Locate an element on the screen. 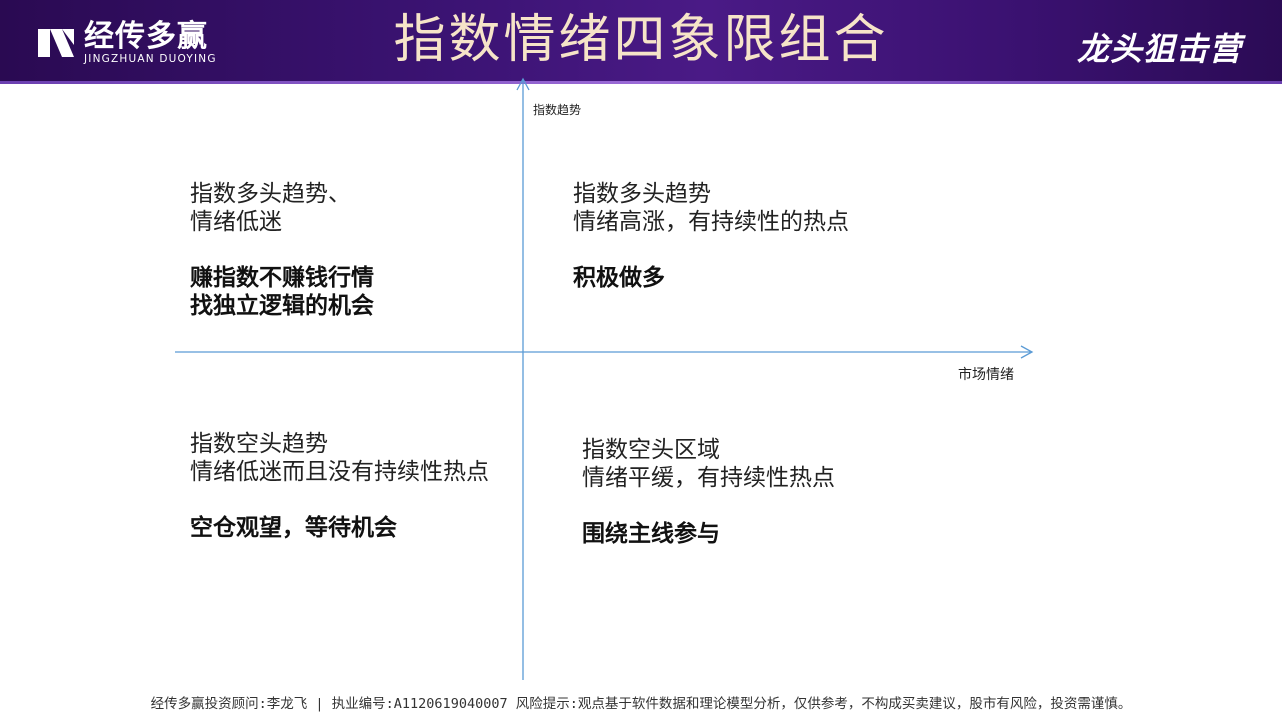  quadrant-condition: 指数空头区域 is located at coordinates (651, 450).